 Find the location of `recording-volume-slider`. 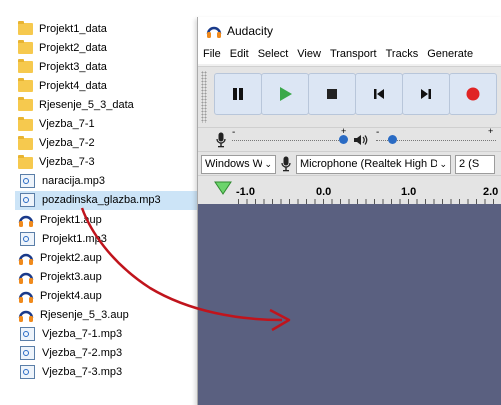

recording-volume-slider is located at coordinates (289, 141).